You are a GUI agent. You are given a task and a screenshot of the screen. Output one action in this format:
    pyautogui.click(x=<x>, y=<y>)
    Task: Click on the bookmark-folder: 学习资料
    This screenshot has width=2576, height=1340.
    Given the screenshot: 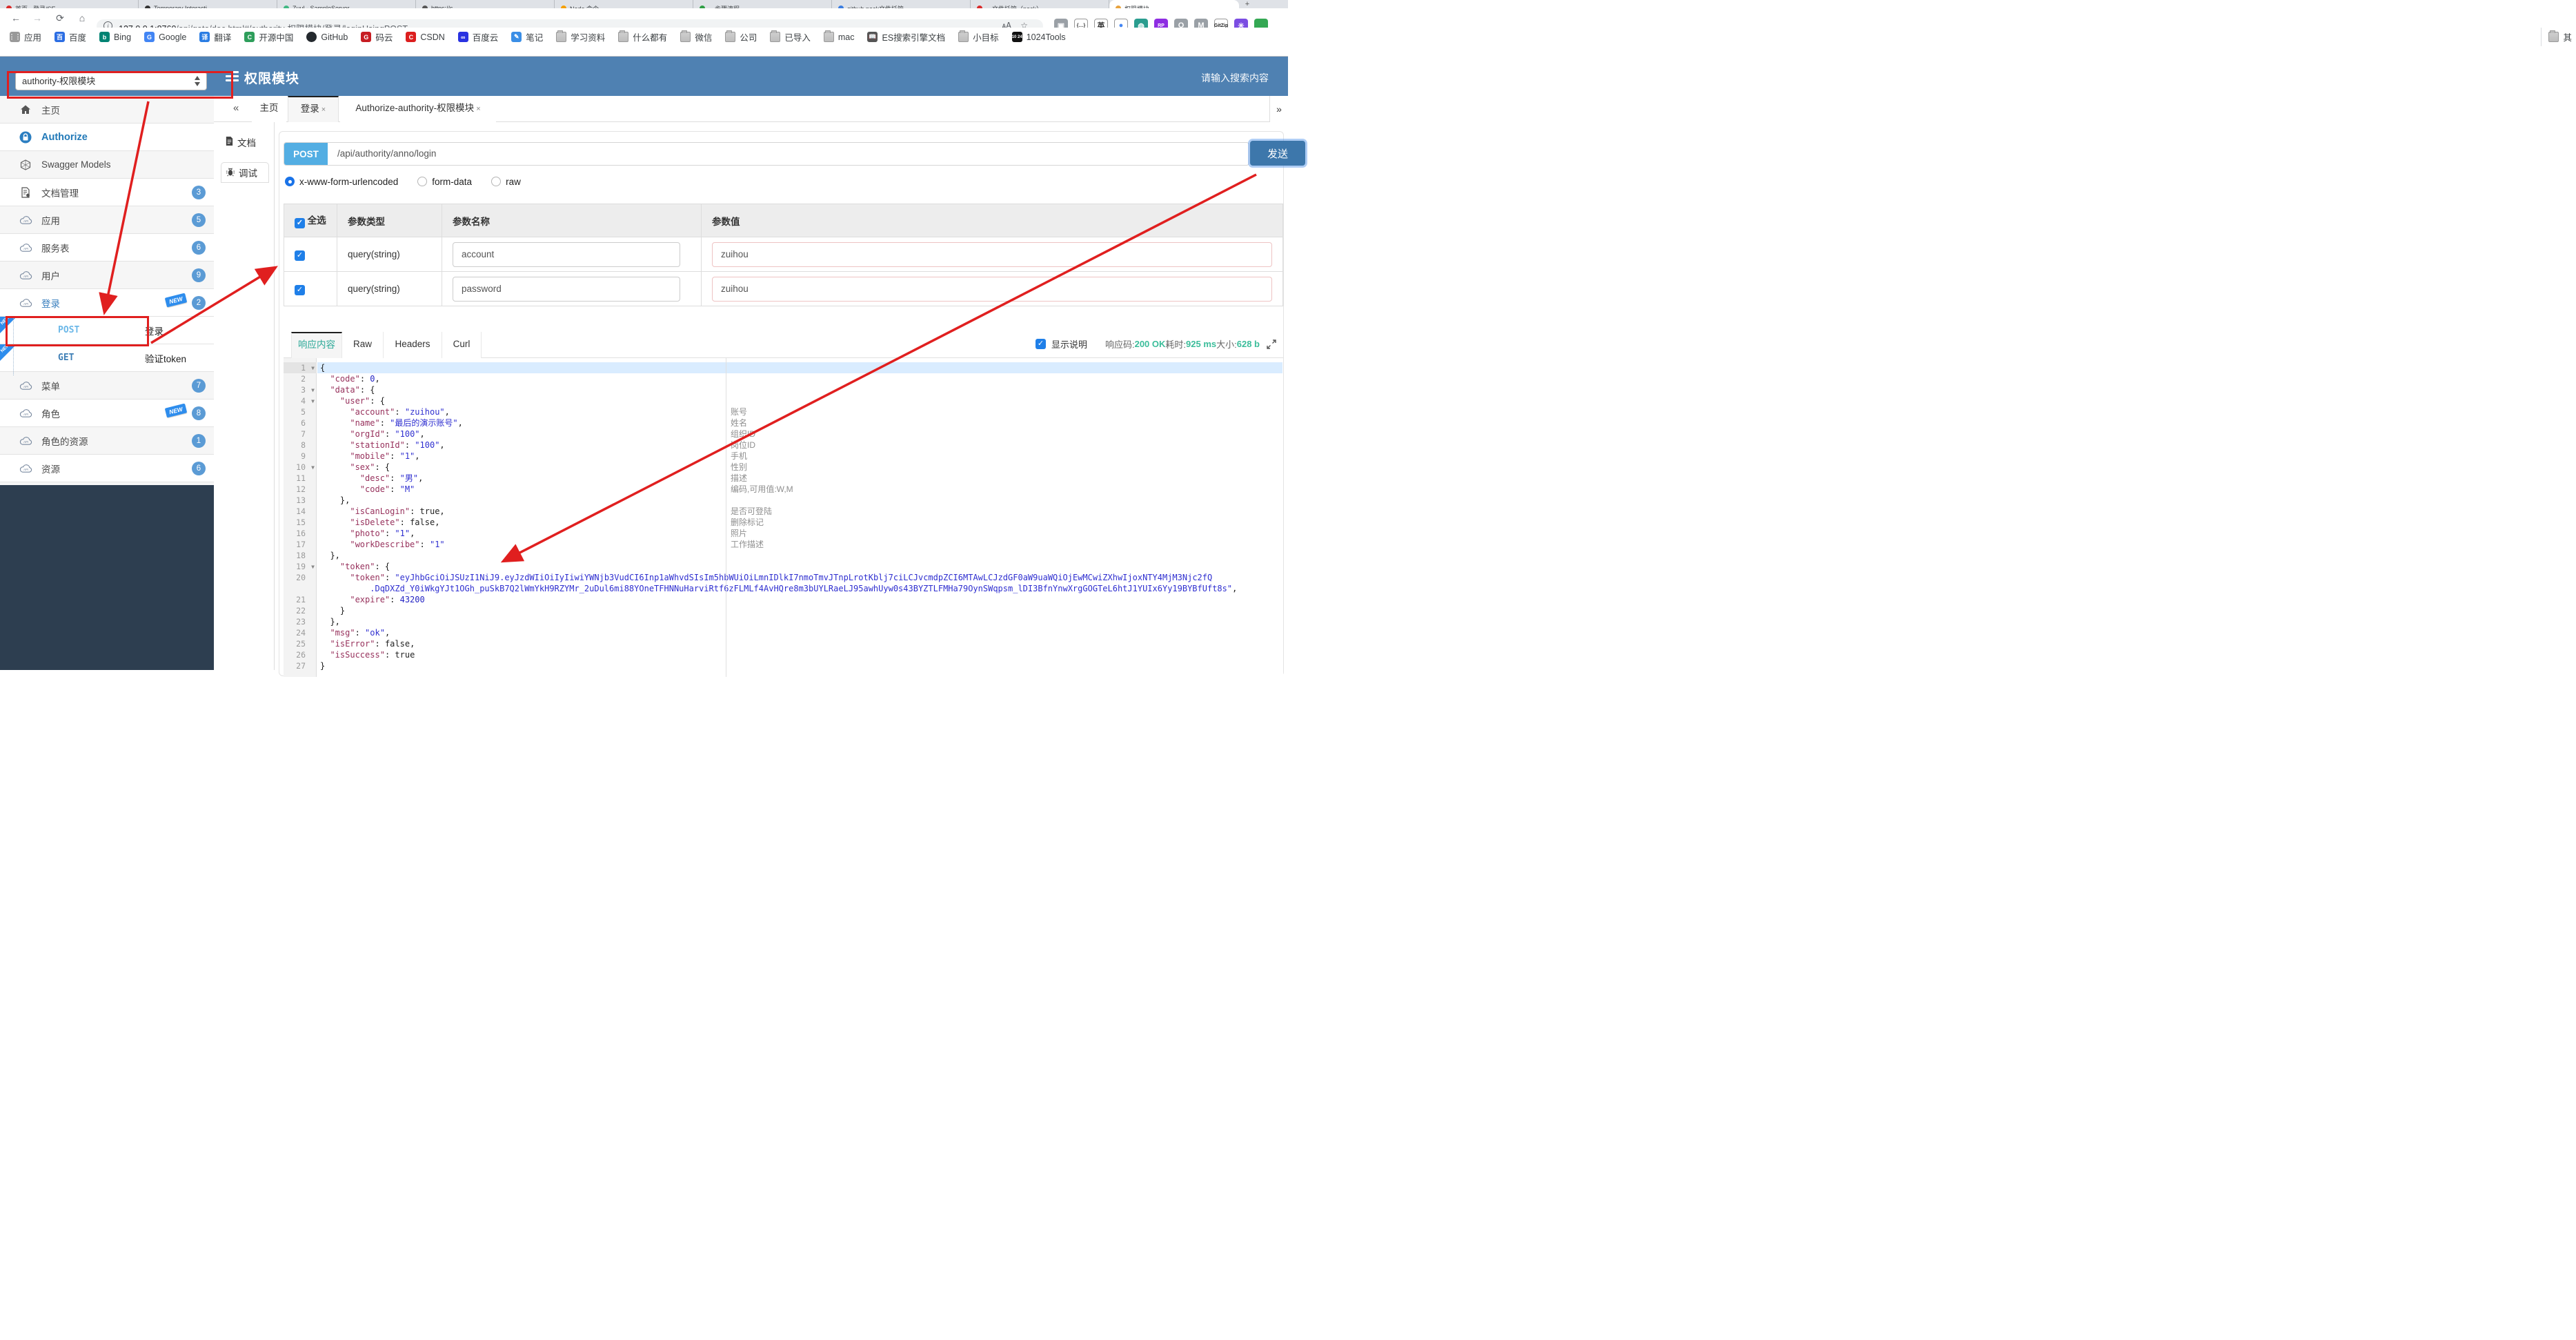 What is the action you would take?
    pyautogui.click(x=580, y=36)
    